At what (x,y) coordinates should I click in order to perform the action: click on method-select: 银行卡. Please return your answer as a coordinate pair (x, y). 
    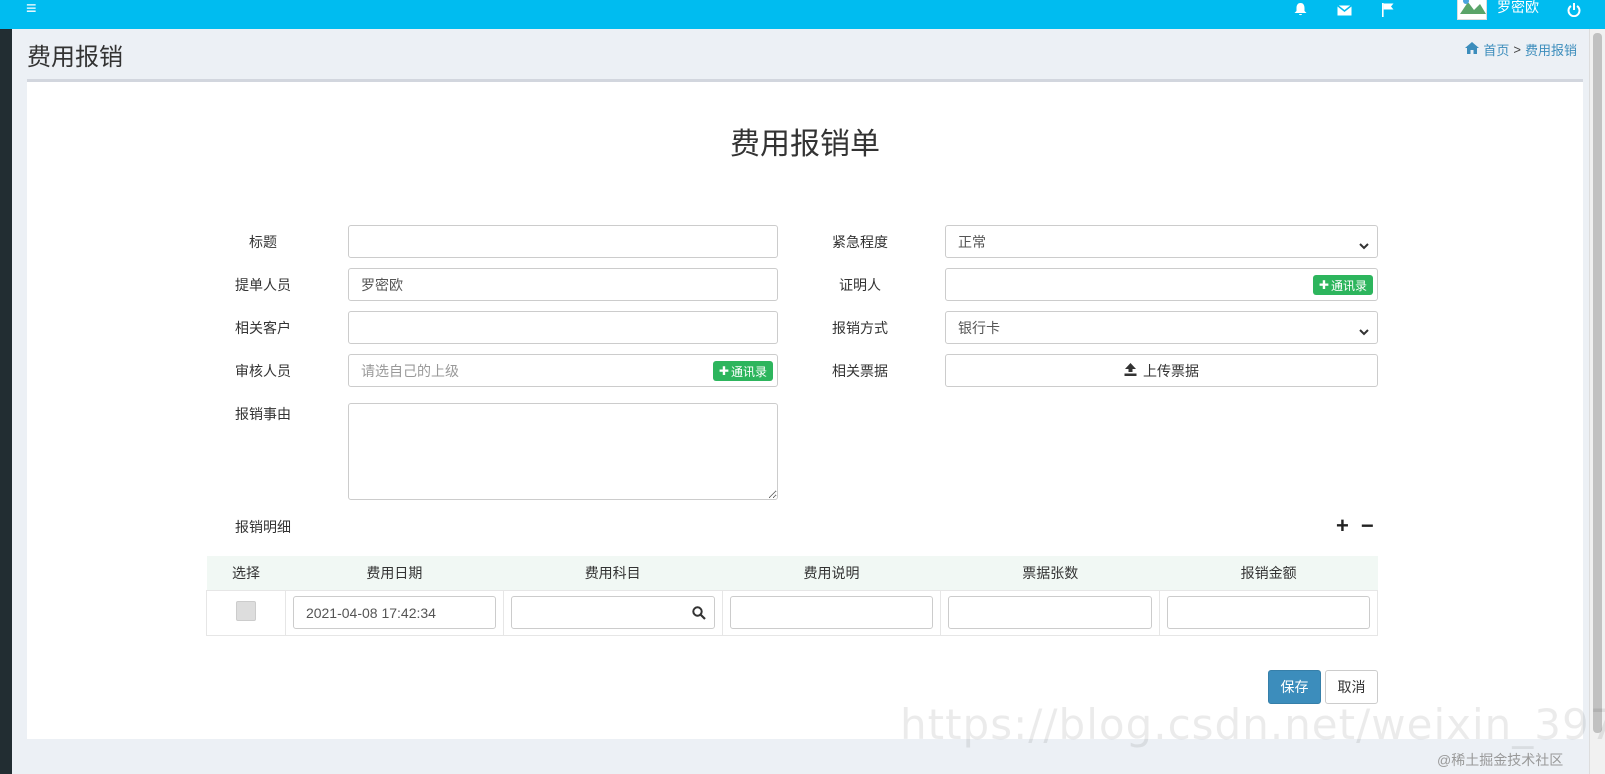
    Looking at the image, I should click on (1161, 327).